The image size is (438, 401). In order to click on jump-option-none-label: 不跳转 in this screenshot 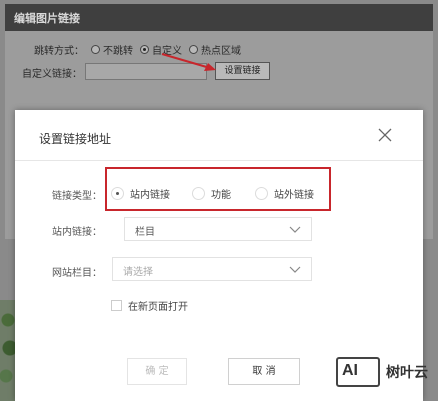, I will do `click(118, 51)`.